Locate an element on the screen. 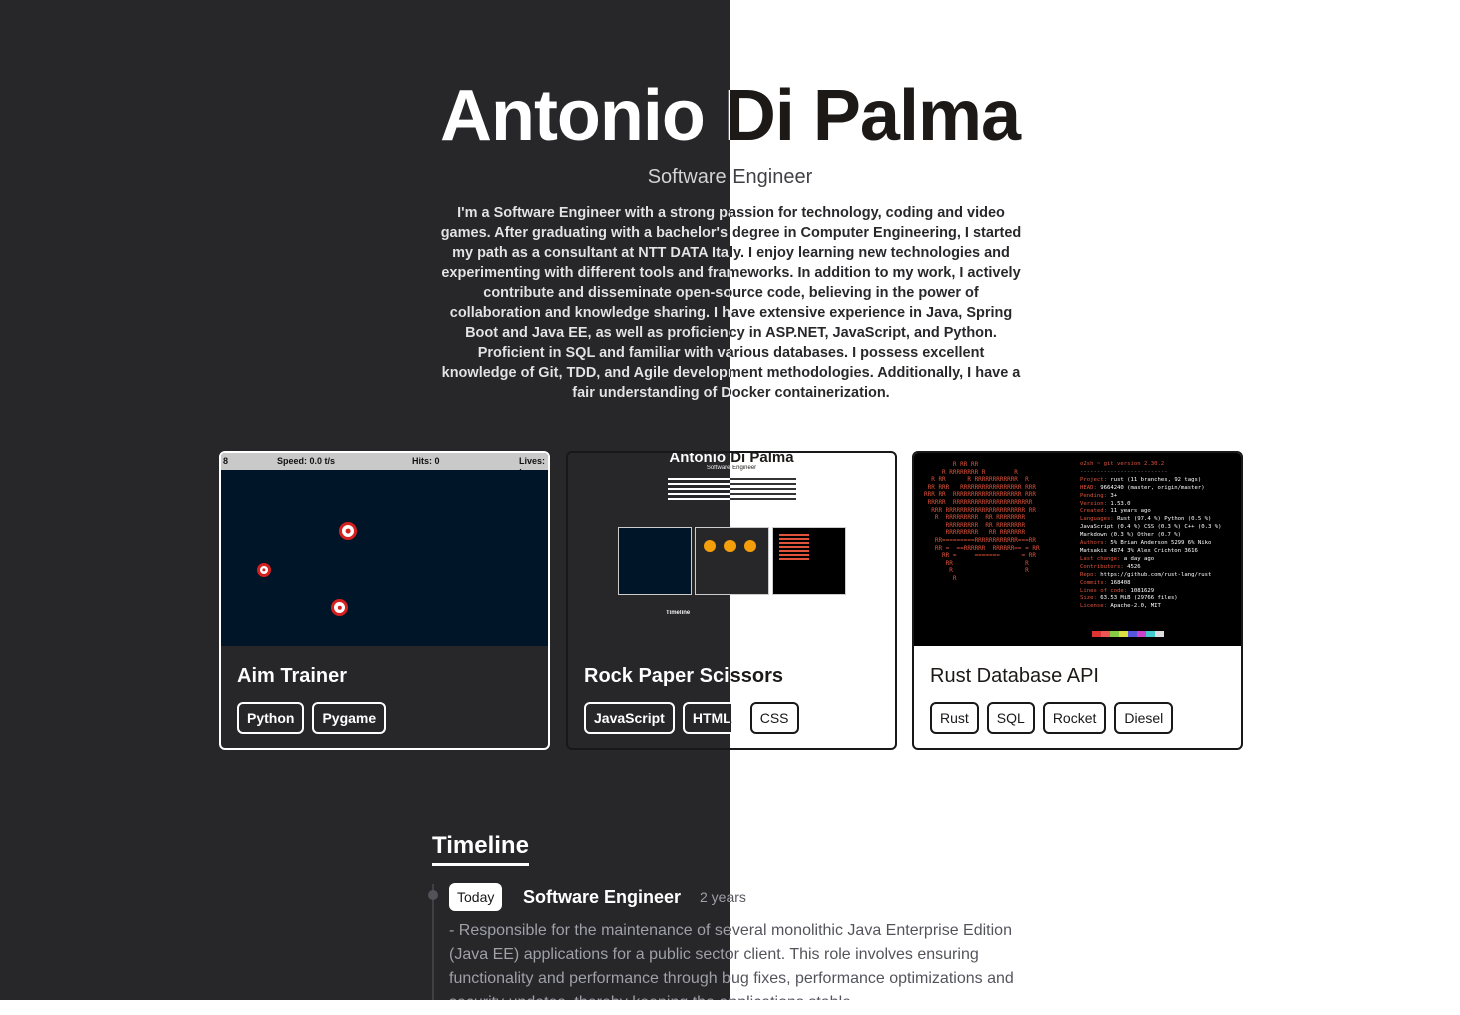 This screenshot has width=1460, height=1015. tag: HTML is located at coordinates (712, 718).